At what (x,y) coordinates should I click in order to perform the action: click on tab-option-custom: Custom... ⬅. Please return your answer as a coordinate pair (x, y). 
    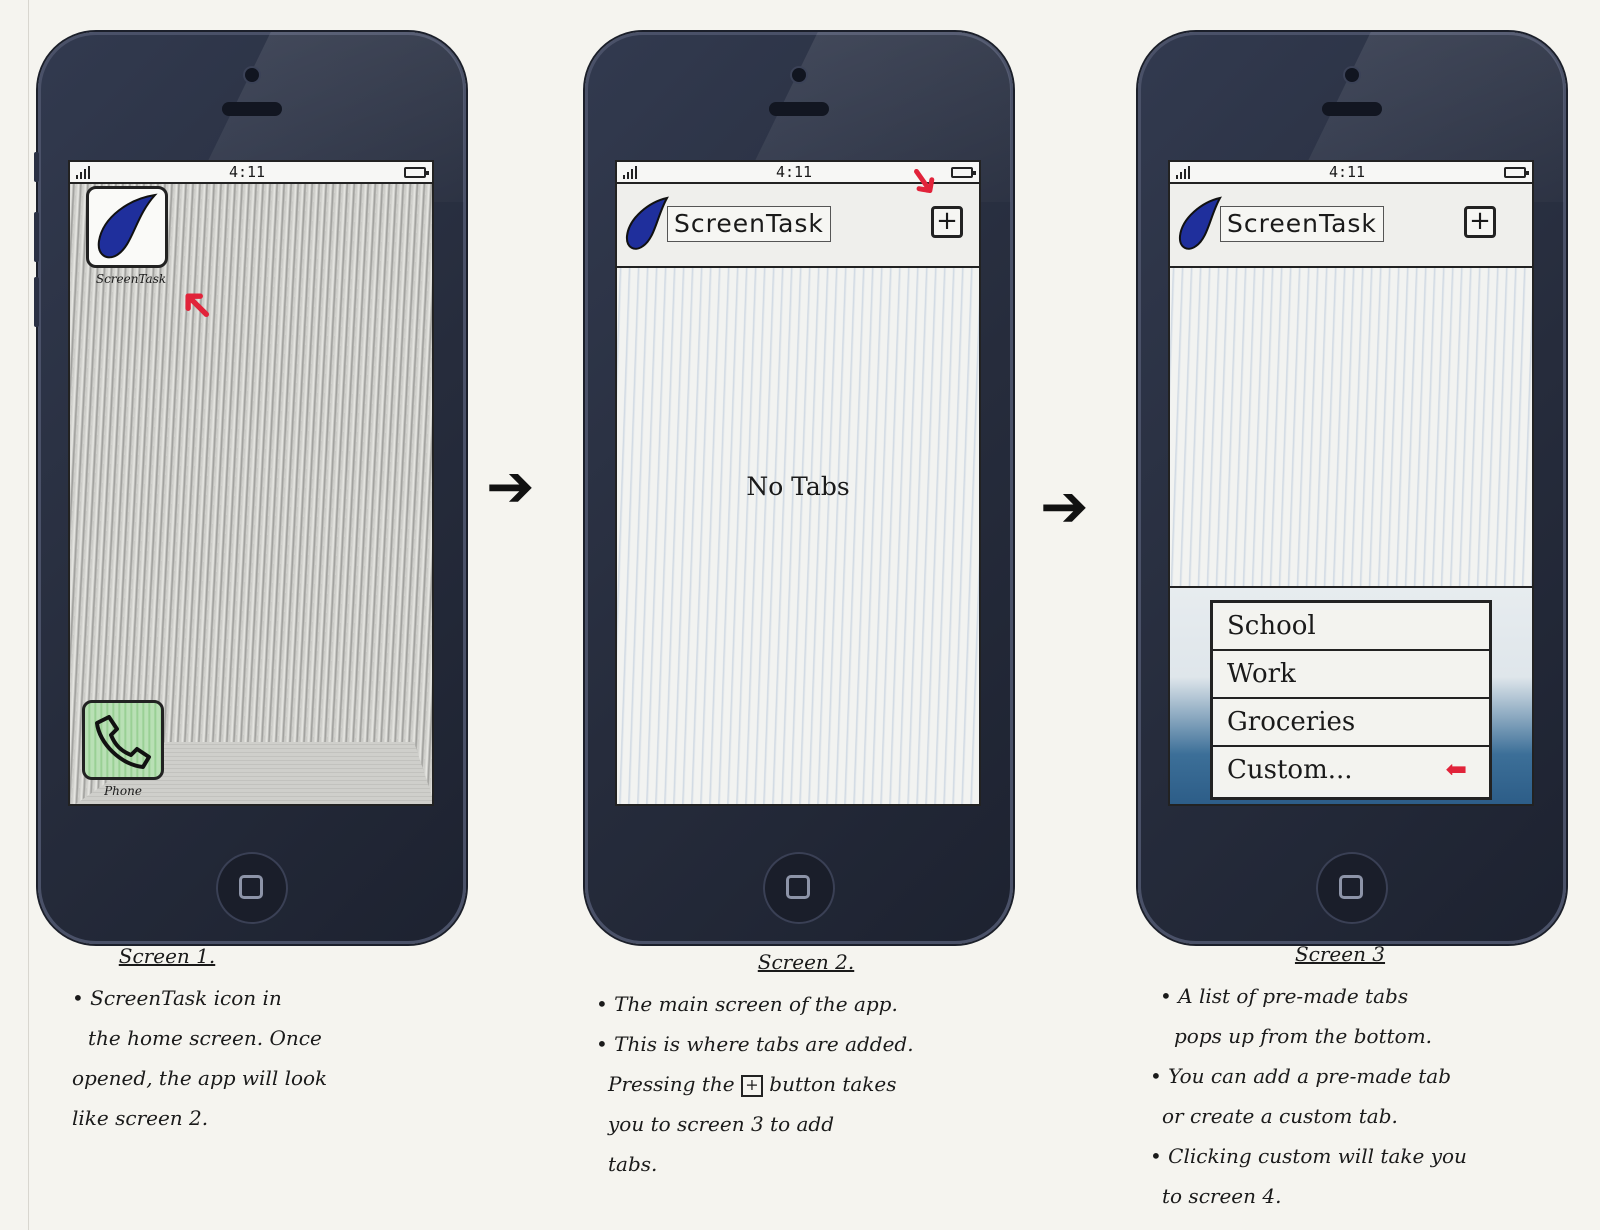
    Looking at the image, I should click on (1351, 771).